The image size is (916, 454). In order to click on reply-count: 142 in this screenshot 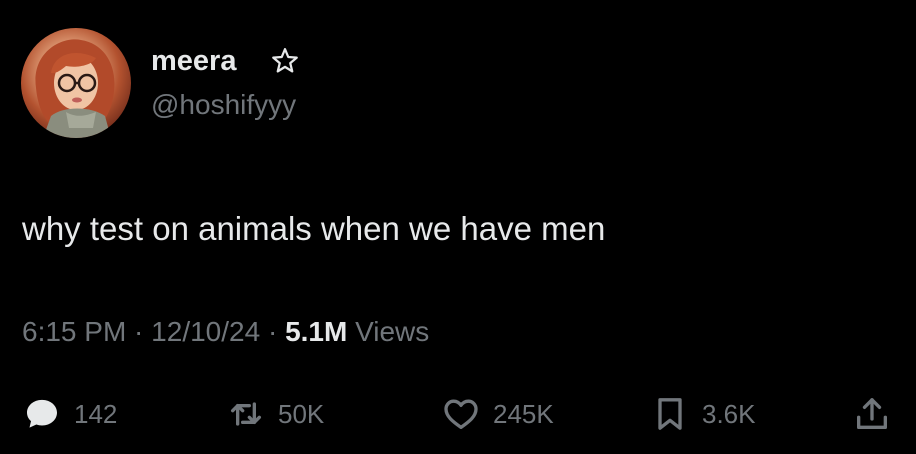, I will do `click(96, 413)`.